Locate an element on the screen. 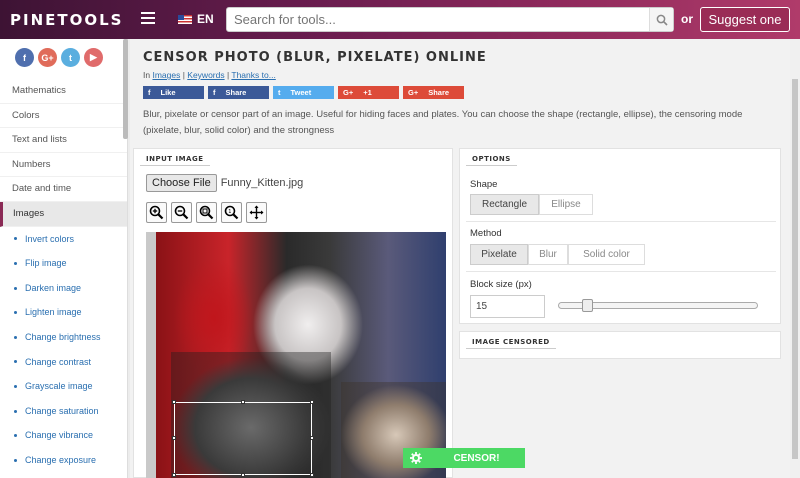 The height and width of the screenshot is (478, 800). suggest-button: Suggest one is located at coordinates (745, 19).